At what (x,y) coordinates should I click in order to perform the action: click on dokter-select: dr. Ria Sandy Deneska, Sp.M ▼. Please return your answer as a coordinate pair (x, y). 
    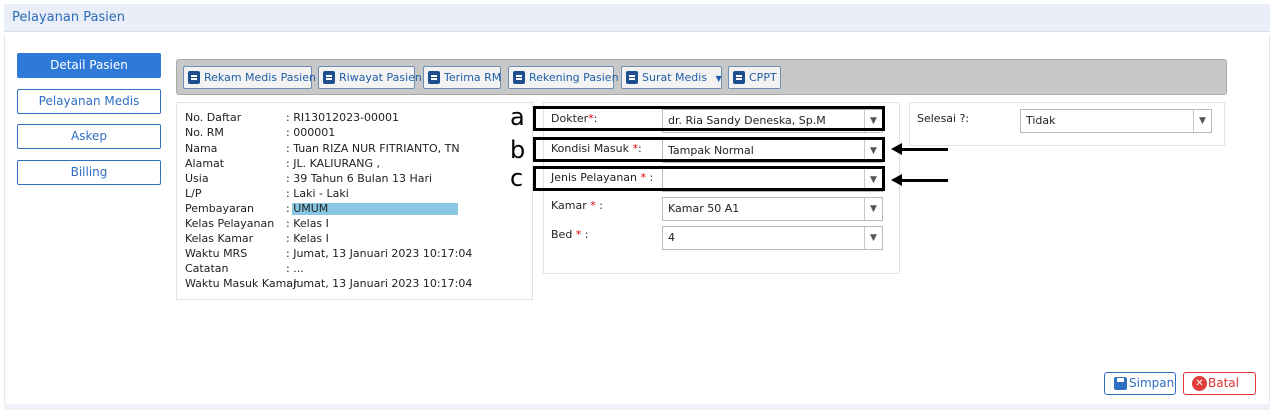
    Looking at the image, I should click on (772, 121).